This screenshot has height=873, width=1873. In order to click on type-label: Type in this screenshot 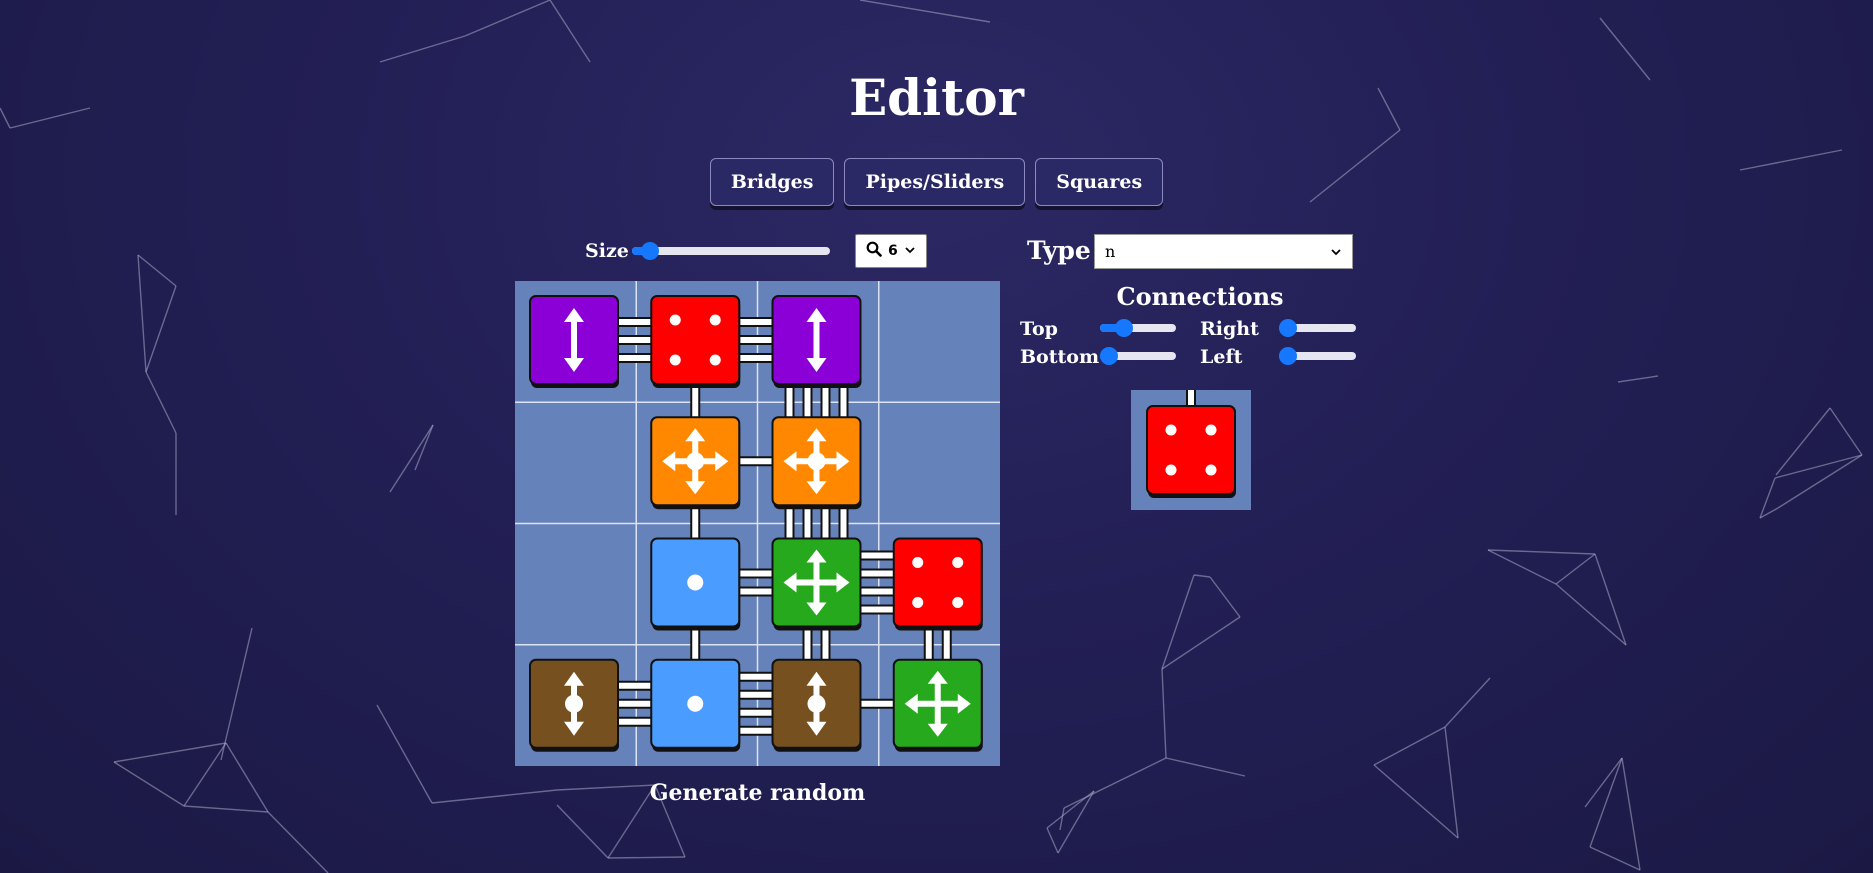, I will do `click(1059, 250)`.